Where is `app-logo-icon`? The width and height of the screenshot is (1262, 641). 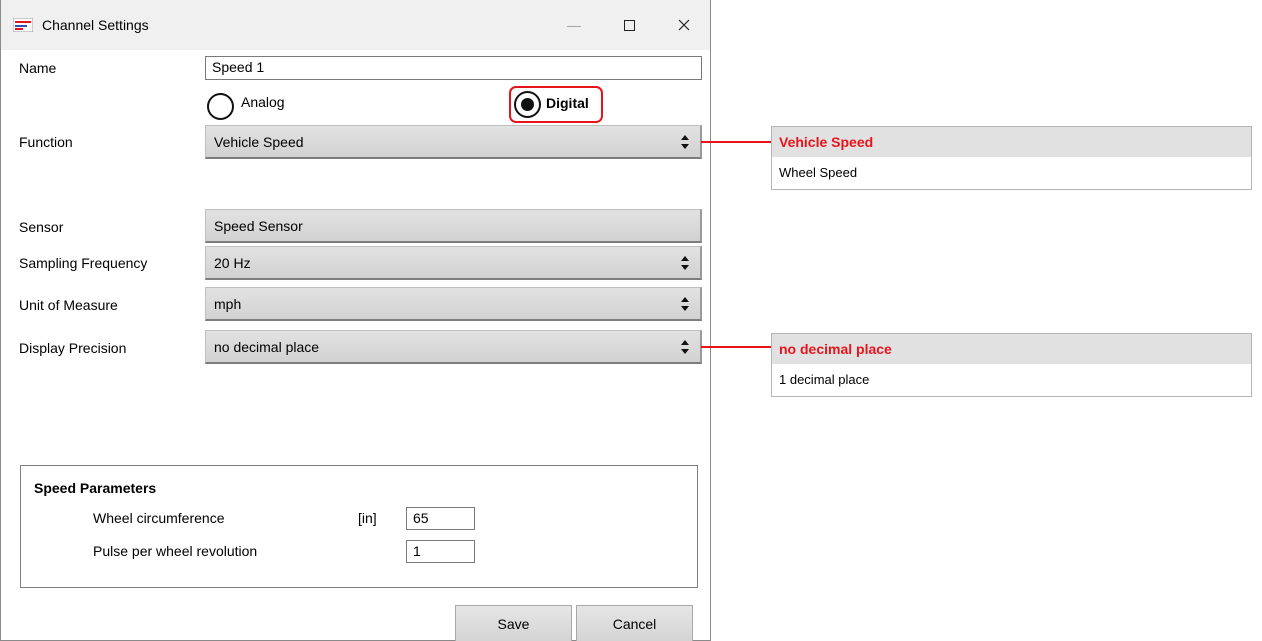 app-logo-icon is located at coordinates (23, 25).